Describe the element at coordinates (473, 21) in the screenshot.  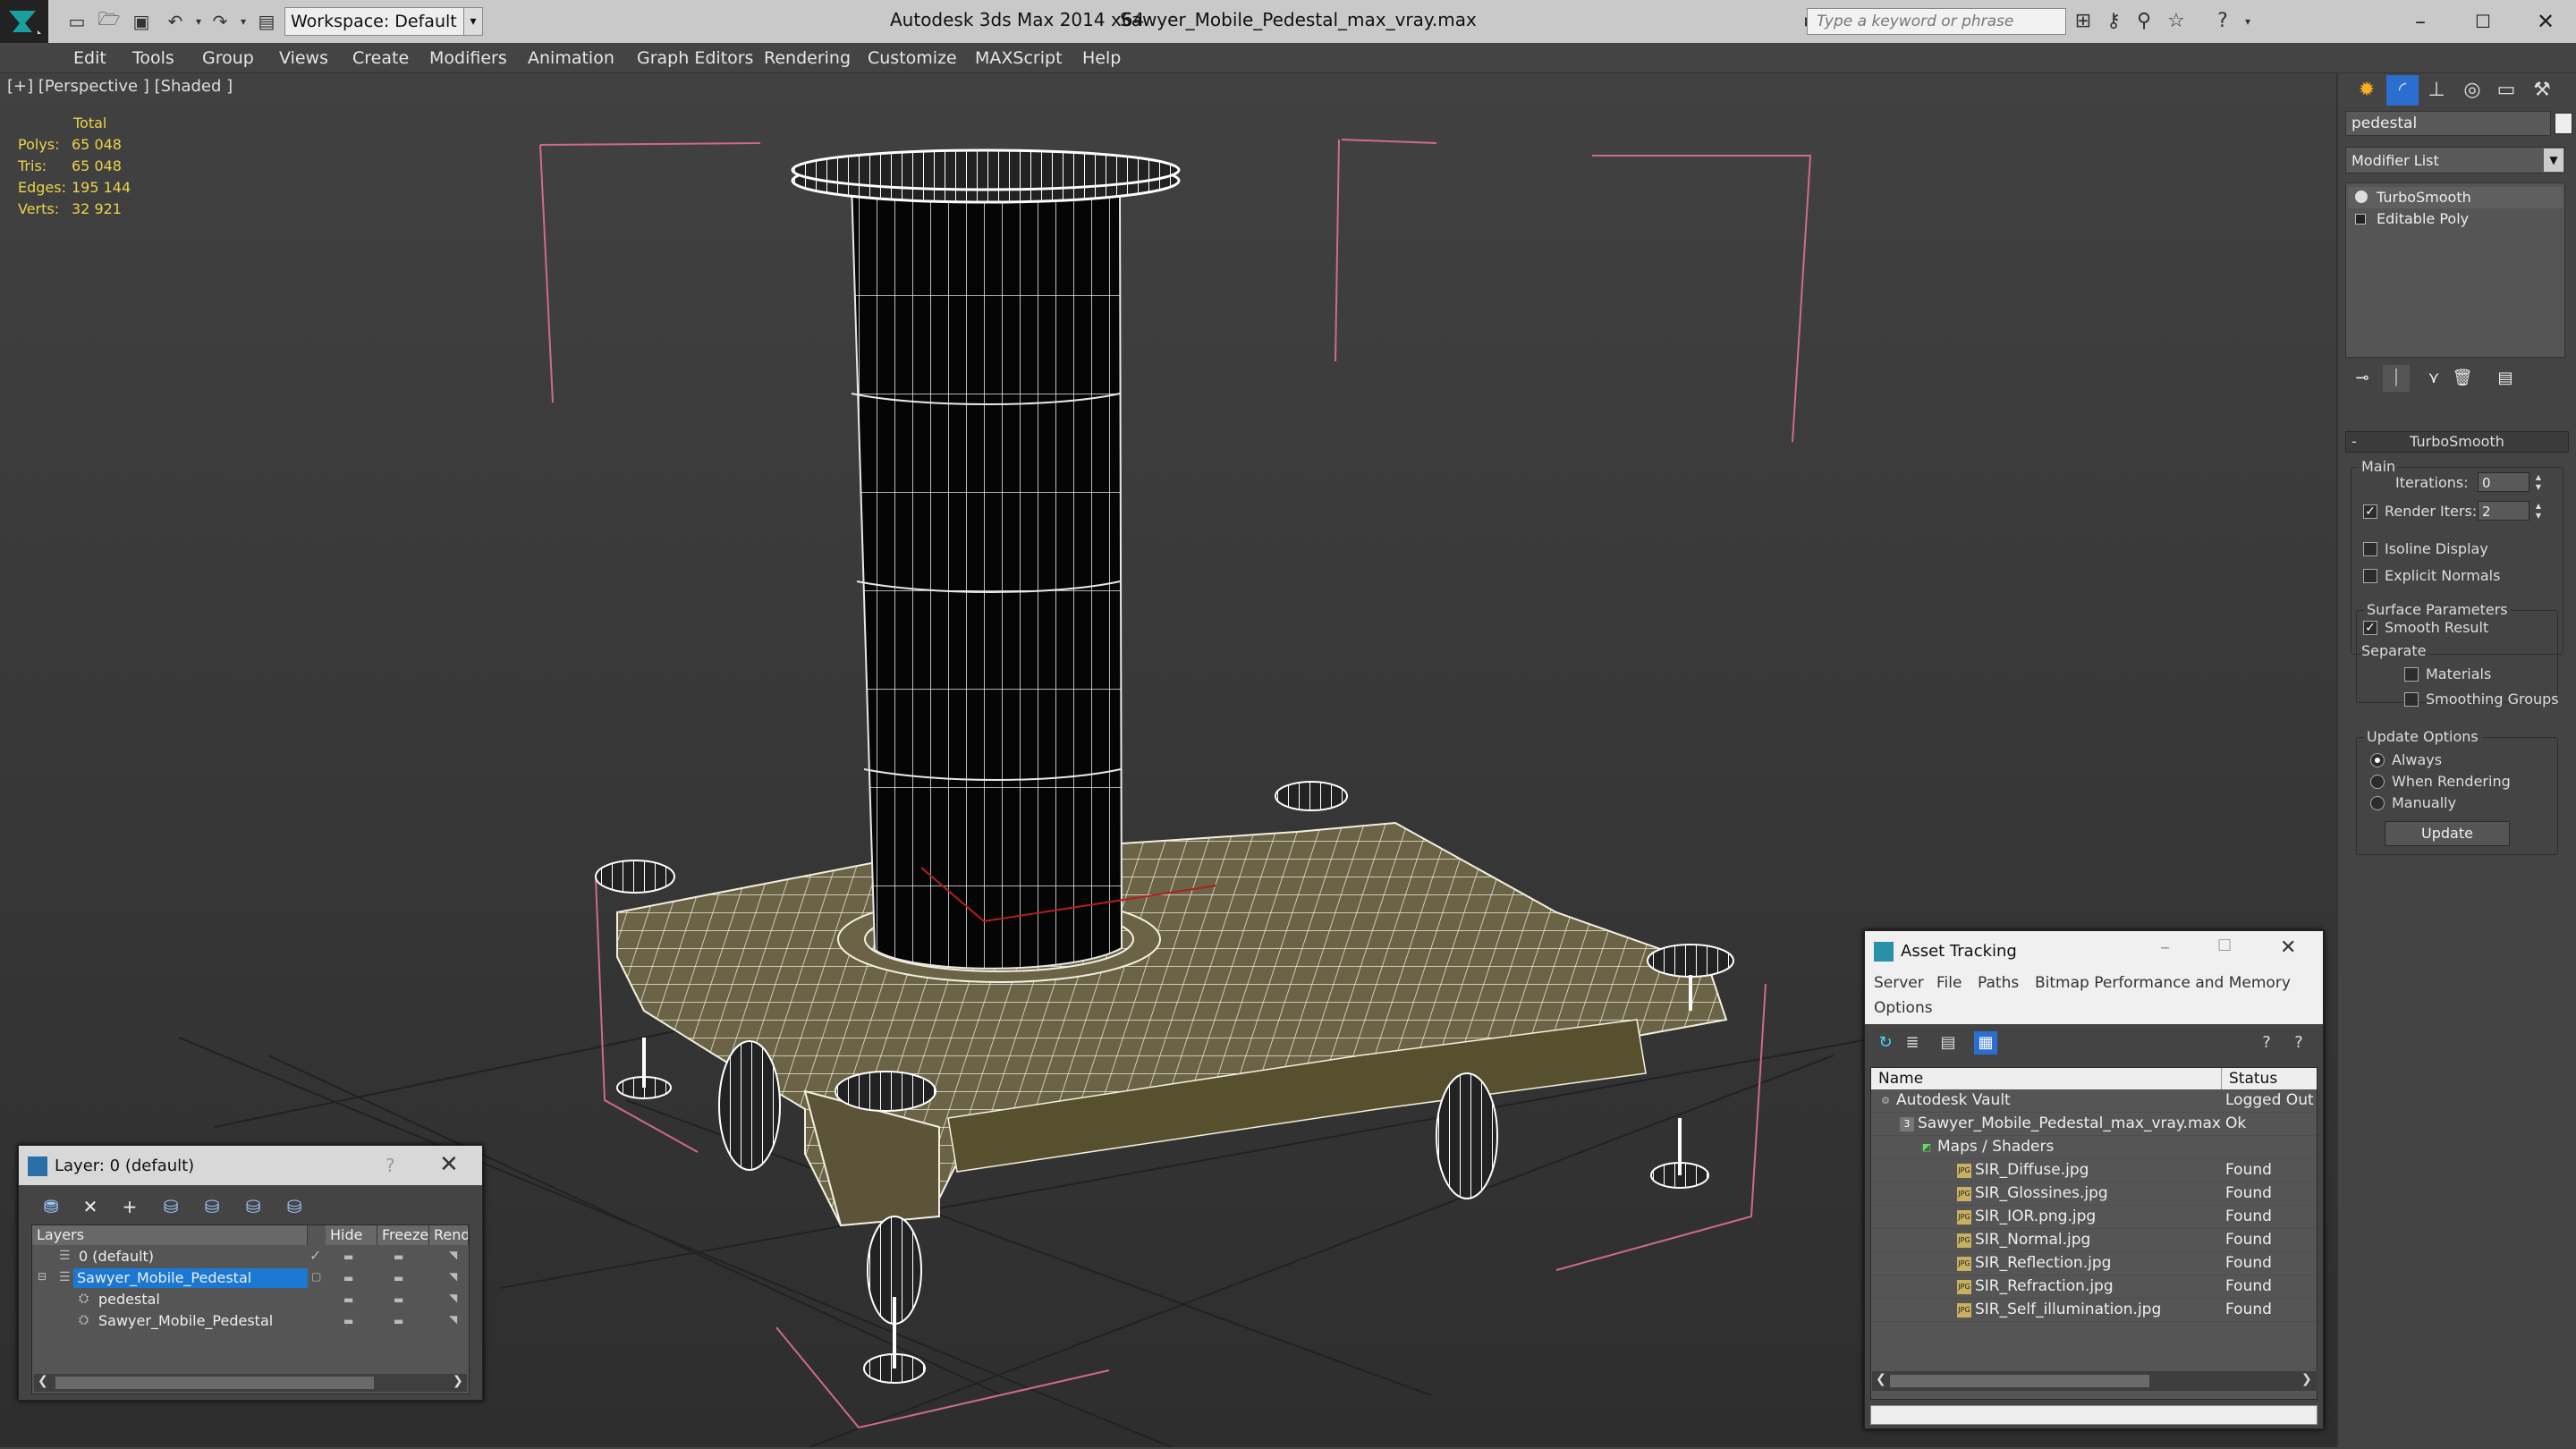
I see `workspace-dropdown-arrow-icon: ▾` at that location.